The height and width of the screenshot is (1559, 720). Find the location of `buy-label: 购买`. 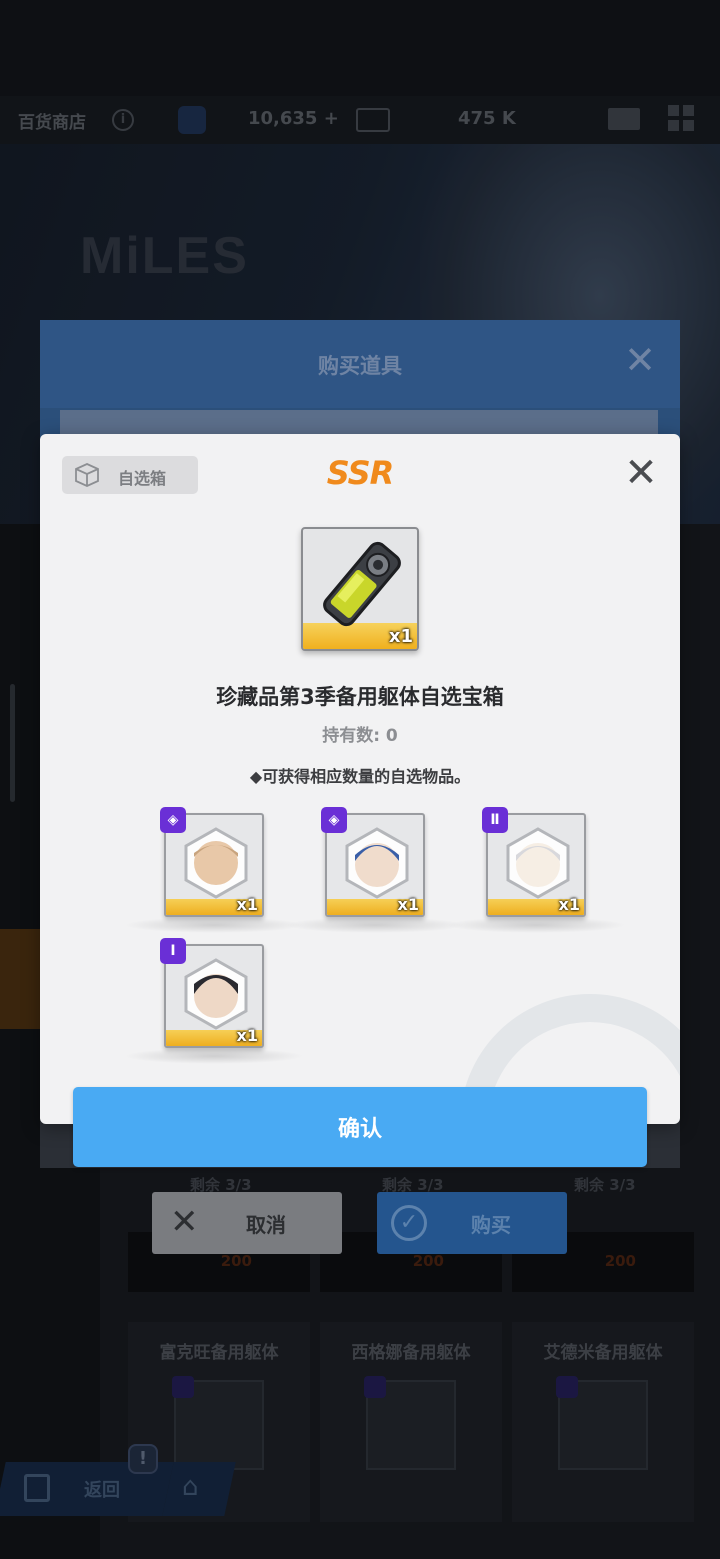

buy-label: 购买 is located at coordinates (491, 1225).